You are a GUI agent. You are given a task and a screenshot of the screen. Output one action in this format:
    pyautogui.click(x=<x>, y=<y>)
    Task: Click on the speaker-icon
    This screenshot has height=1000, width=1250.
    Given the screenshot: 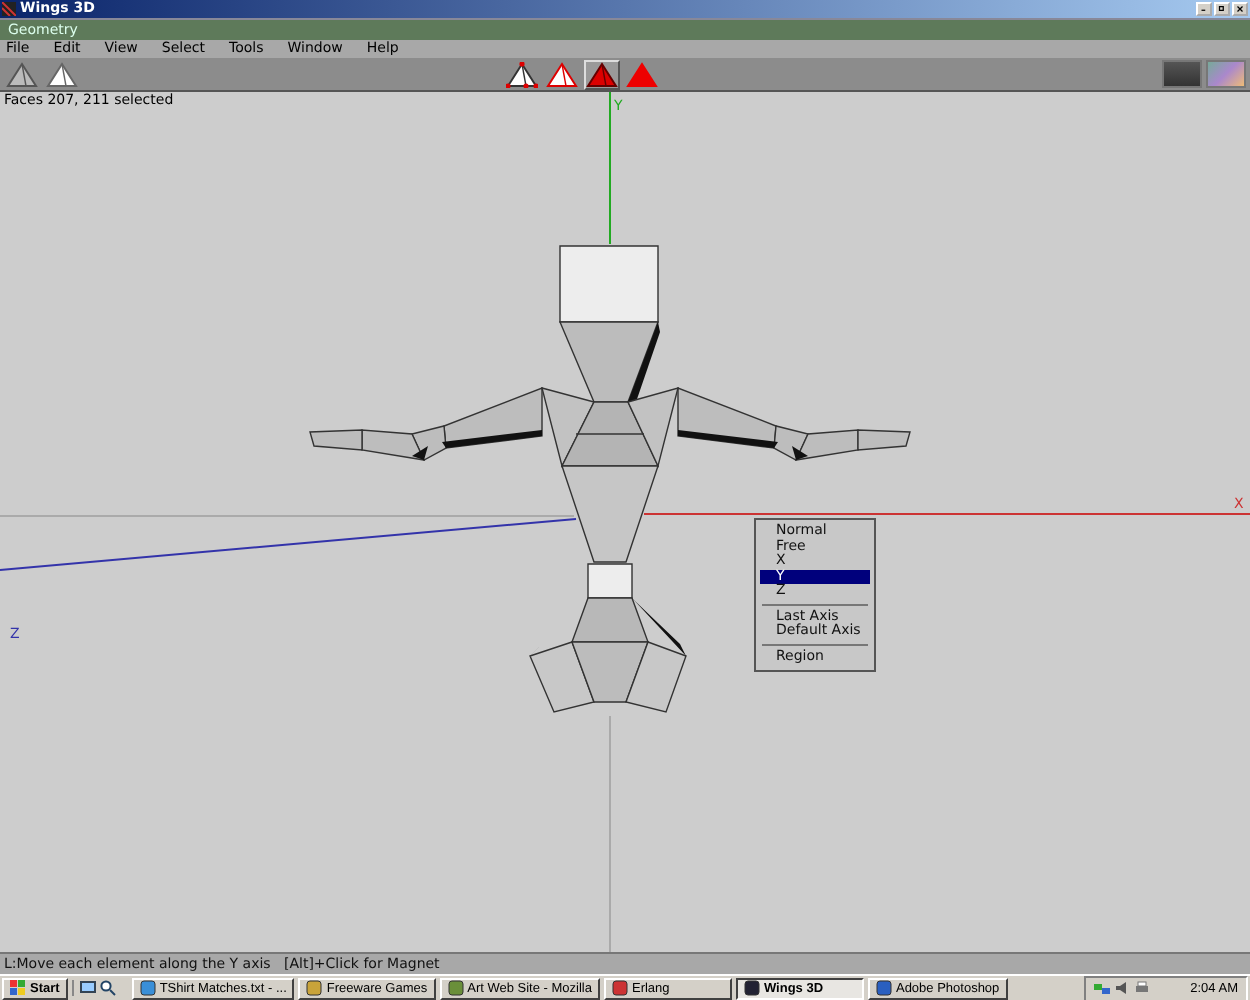 What is the action you would take?
    pyautogui.click(x=1122, y=988)
    